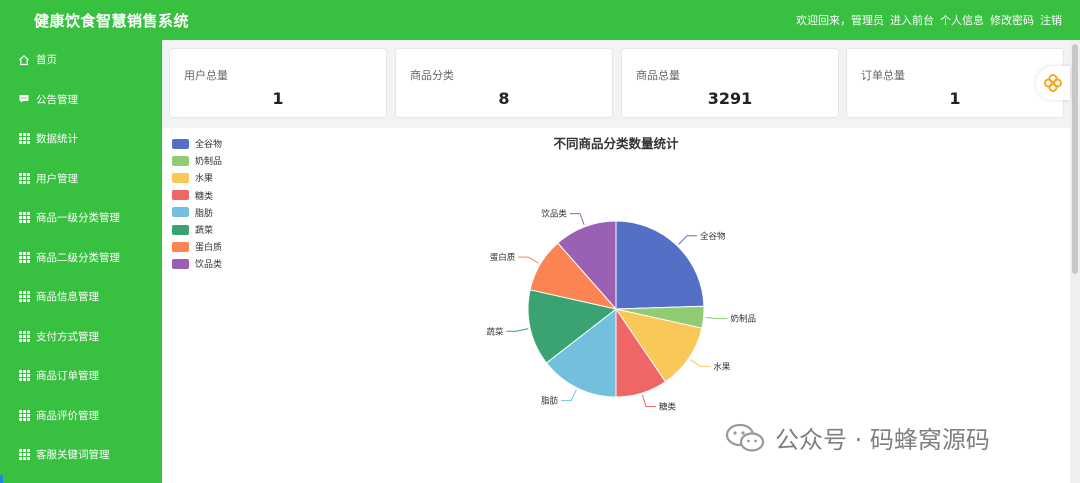  I want to click on home-icon, so click(24, 60).